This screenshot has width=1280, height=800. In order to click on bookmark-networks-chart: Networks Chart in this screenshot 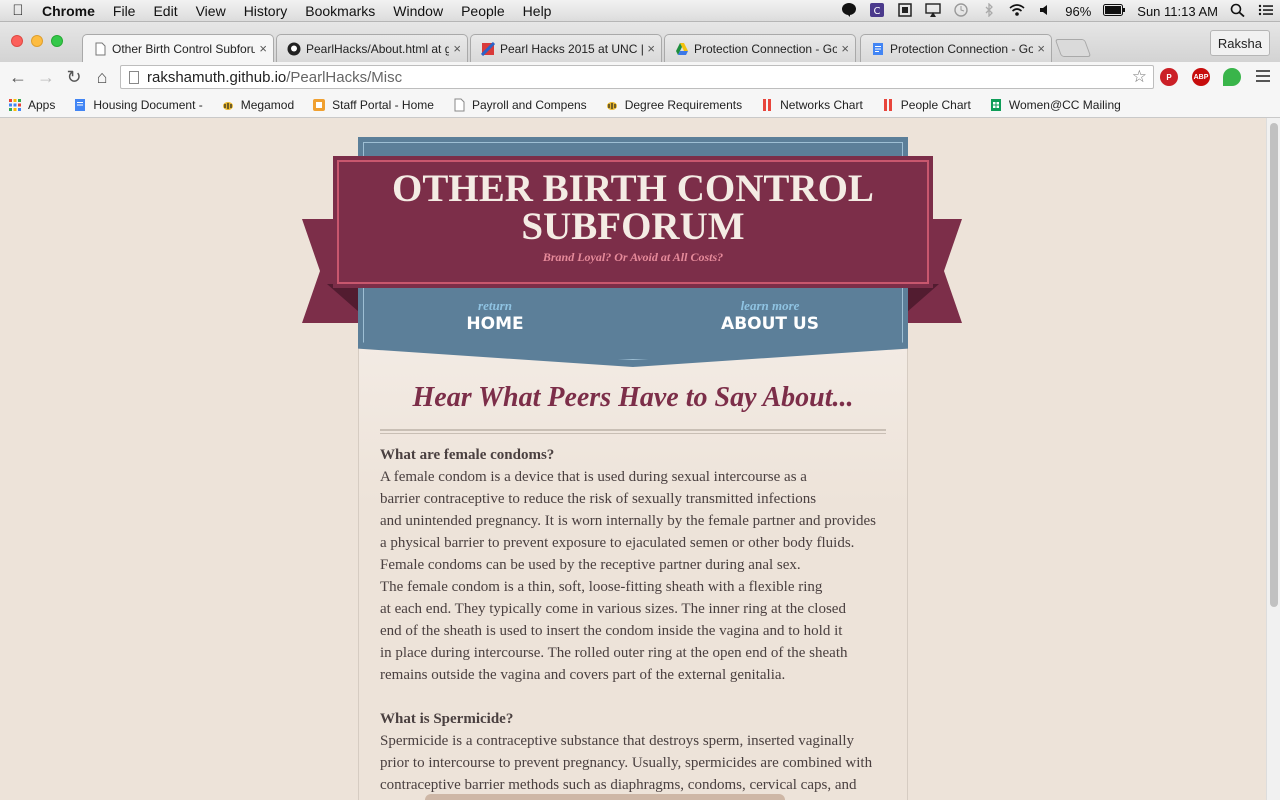, I will do `click(811, 105)`.